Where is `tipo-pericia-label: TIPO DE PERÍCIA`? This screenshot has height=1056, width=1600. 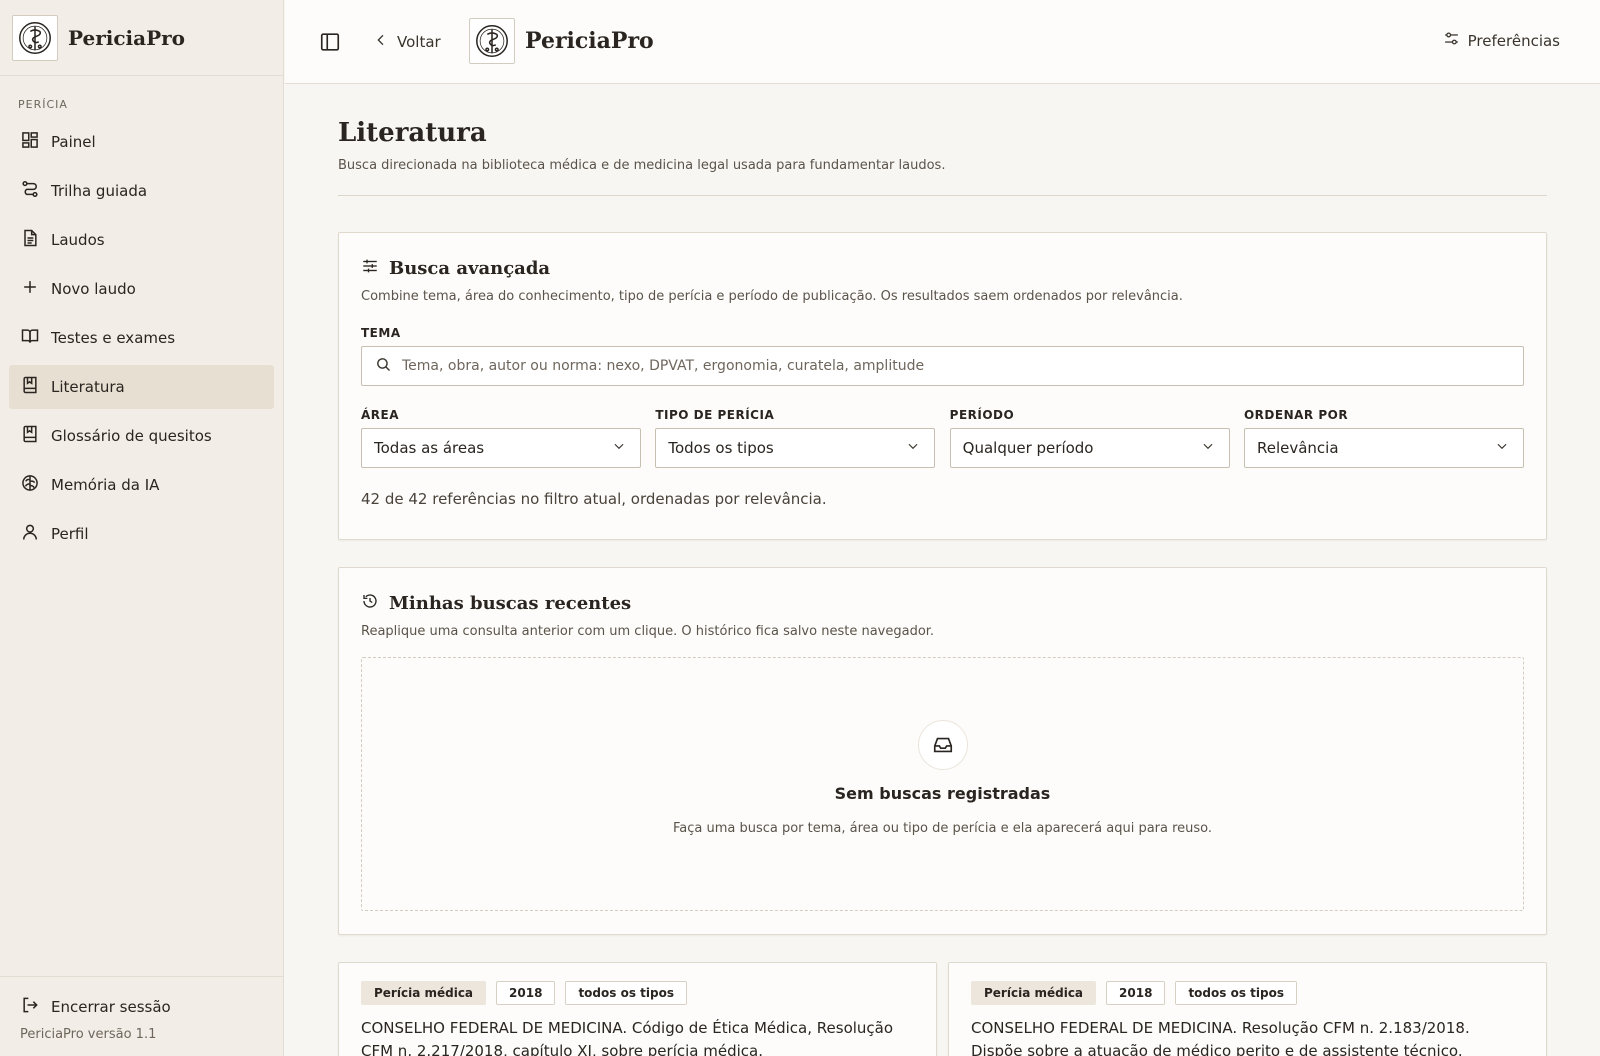 tipo-pericia-label: TIPO DE PERÍCIA is located at coordinates (715, 415).